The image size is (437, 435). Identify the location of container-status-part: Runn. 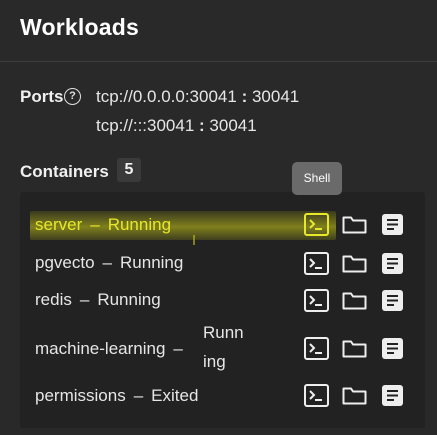
(223, 332).